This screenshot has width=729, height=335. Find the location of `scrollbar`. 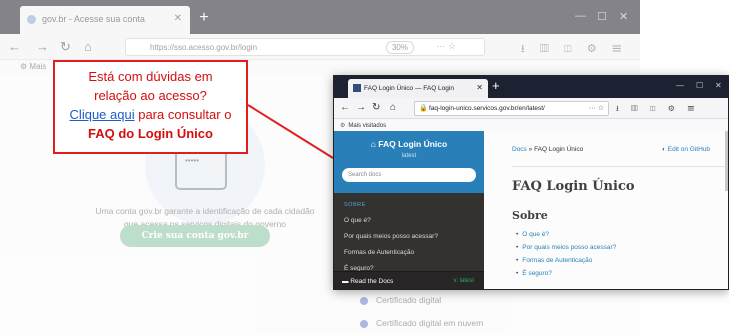

scrollbar is located at coordinates (726, 161).